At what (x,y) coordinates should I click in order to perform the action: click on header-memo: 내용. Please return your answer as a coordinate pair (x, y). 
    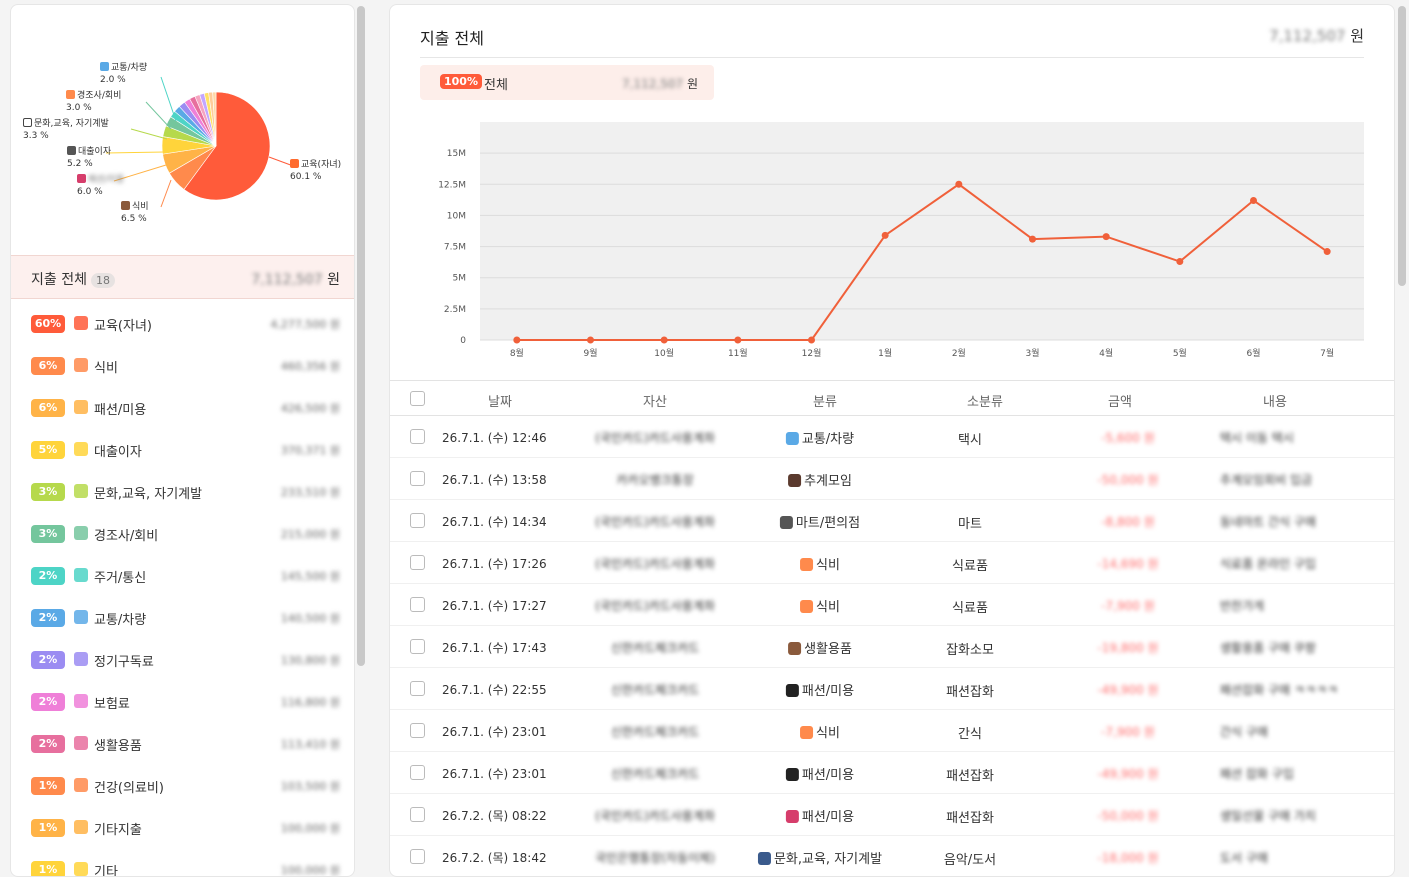
    Looking at the image, I should click on (1275, 400).